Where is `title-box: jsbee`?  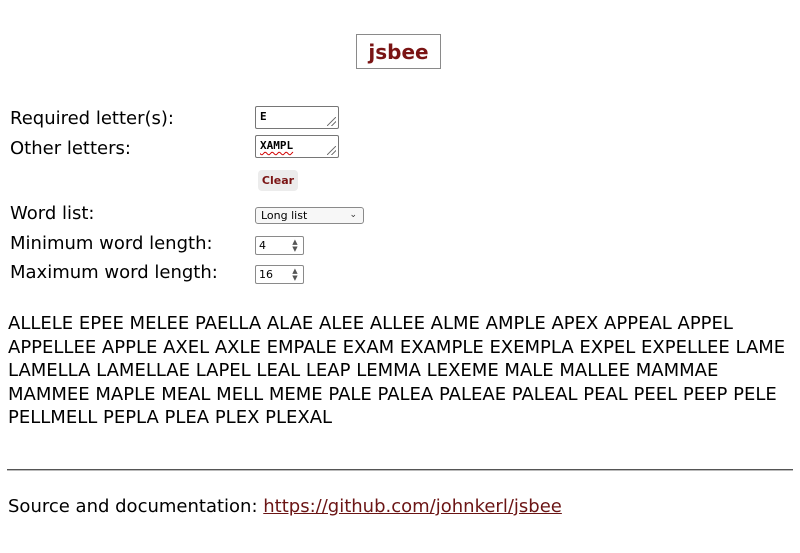
title-box: jsbee is located at coordinates (398, 51).